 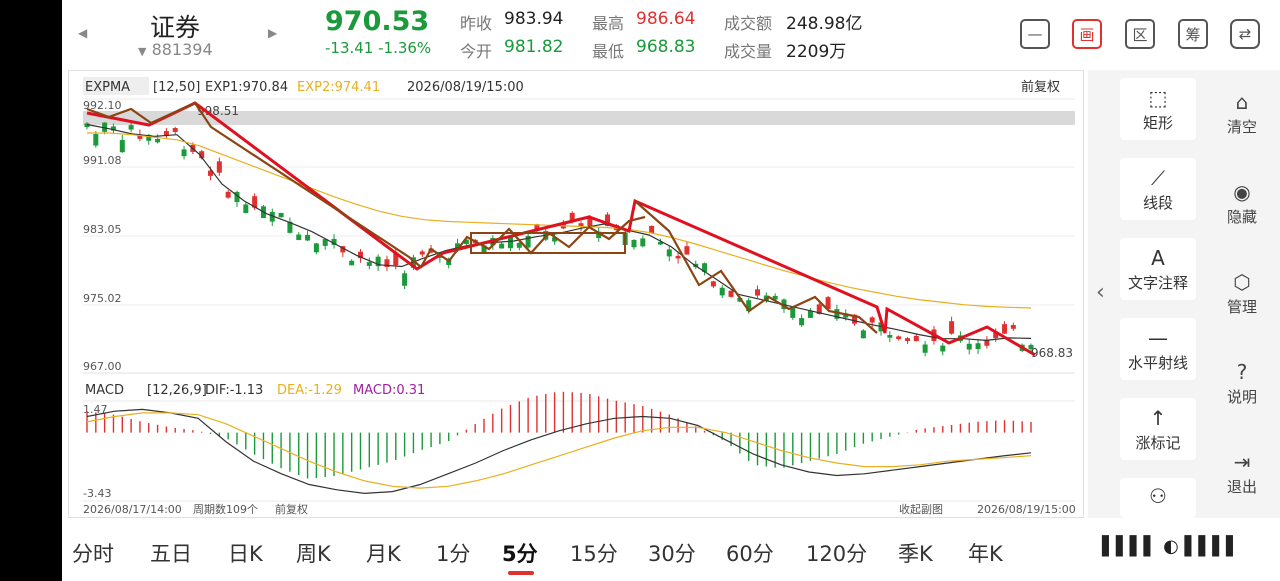 What do you see at coordinates (176, 87) in the screenshot?
I see `expma-params: [12,50]` at bounding box center [176, 87].